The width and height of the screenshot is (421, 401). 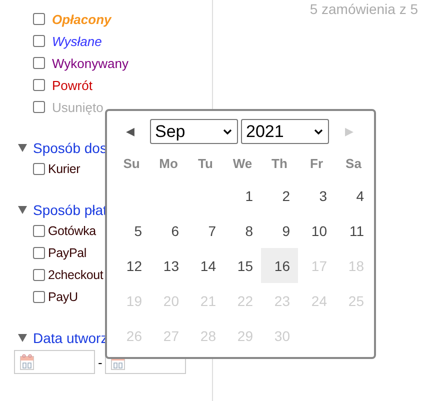 What do you see at coordinates (353, 195) in the screenshot?
I see `calendar-day: 4` at bounding box center [353, 195].